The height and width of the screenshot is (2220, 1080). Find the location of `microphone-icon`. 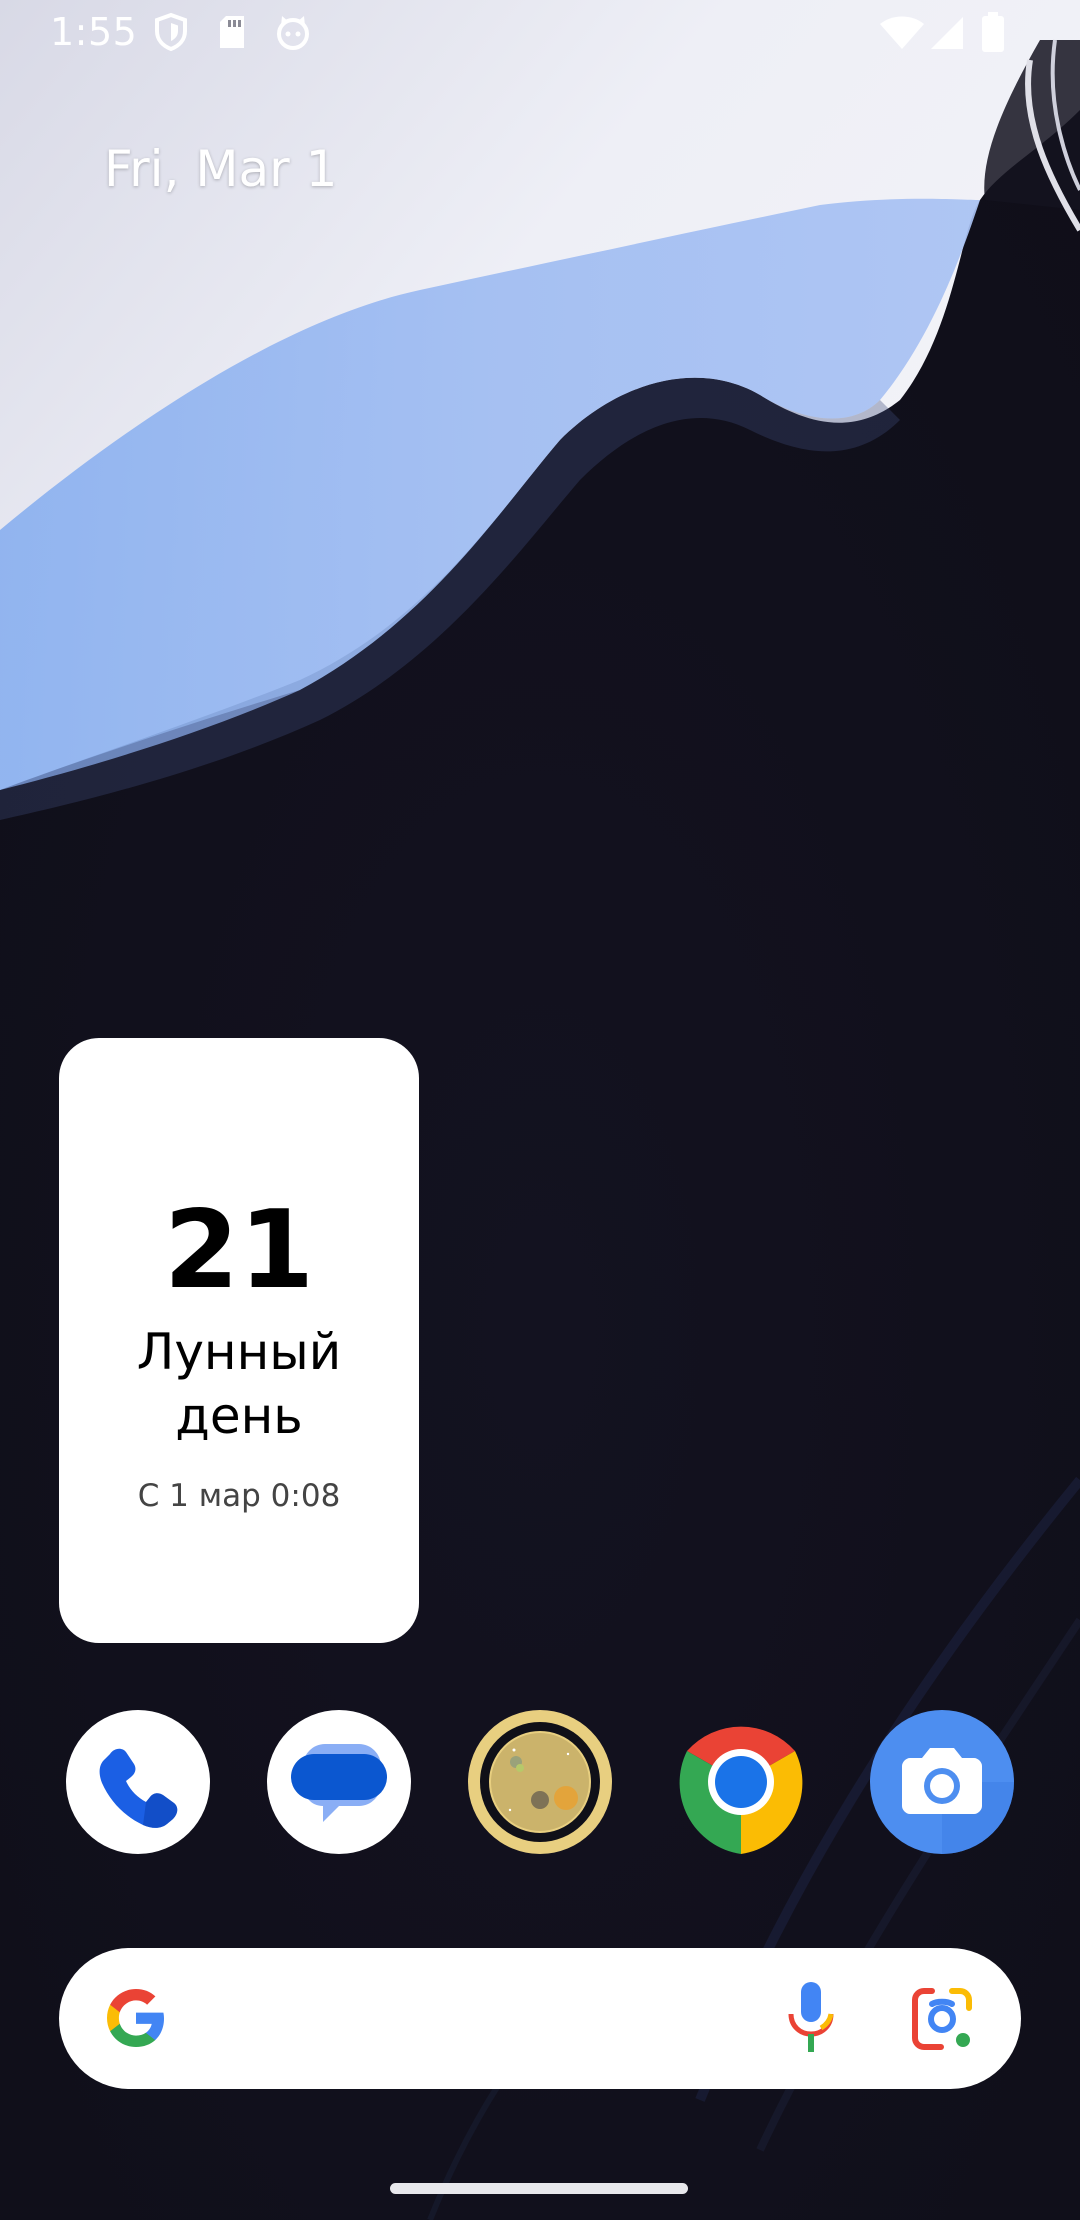

microphone-icon is located at coordinates (811, 2018).